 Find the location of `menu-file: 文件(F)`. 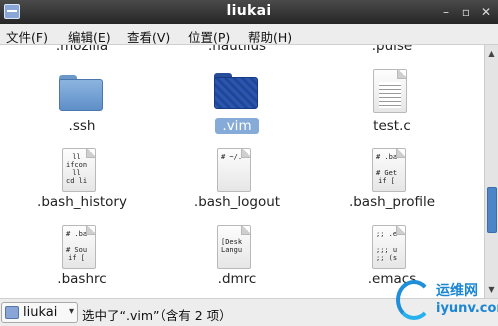

menu-file: 文件(F) is located at coordinates (27, 36).